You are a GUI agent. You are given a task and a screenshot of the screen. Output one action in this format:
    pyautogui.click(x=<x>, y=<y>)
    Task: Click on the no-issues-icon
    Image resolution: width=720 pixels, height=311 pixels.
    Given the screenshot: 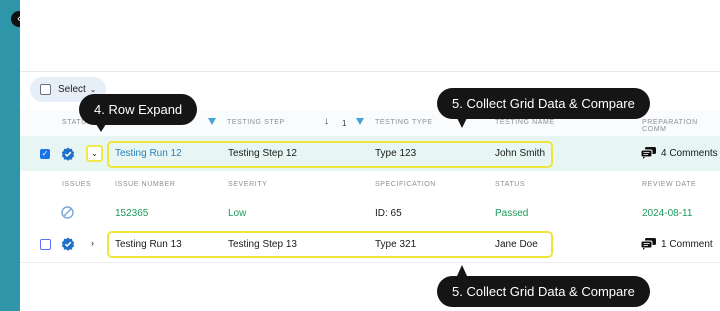 What is the action you would take?
    pyautogui.click(x=67, y=212)
    